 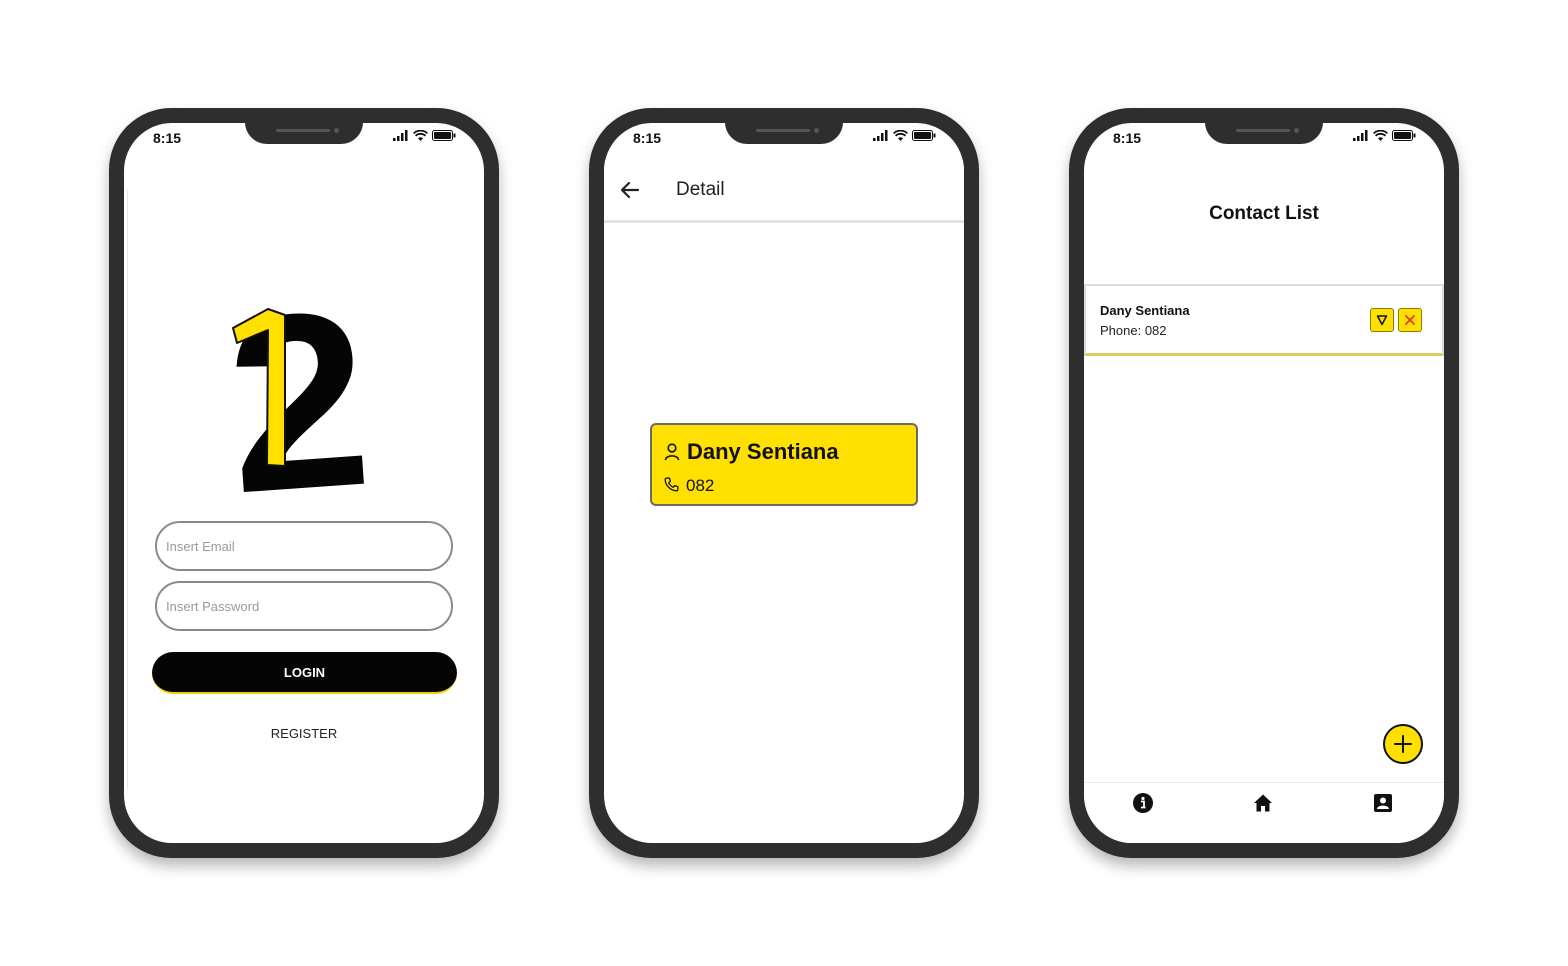 I want to click on close-icon, so click(x=1410, y=320).